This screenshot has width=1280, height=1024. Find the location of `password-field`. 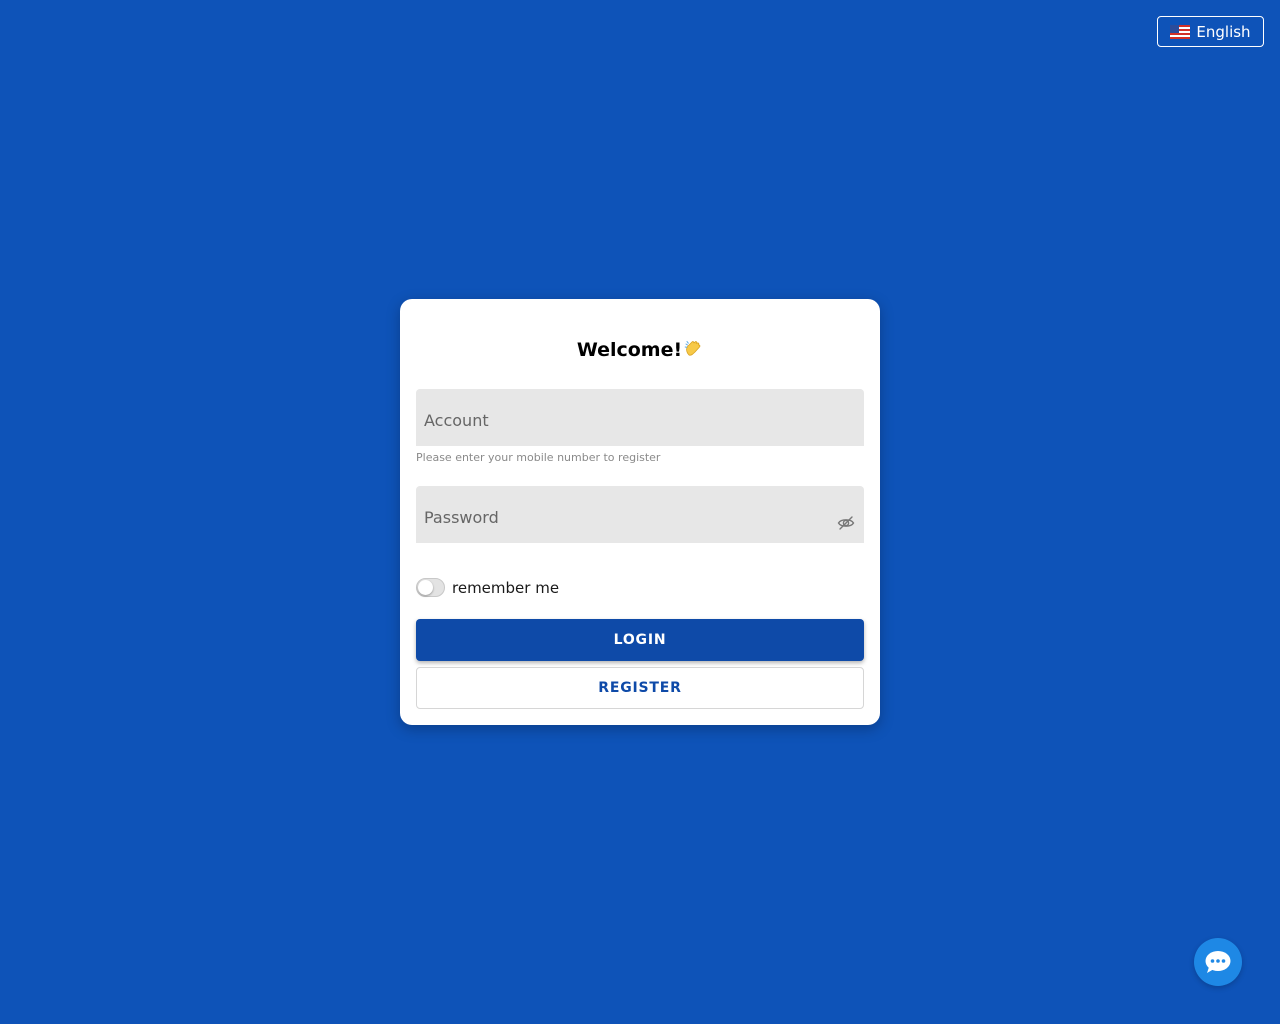

password-field is located at coordinates (640, 514).